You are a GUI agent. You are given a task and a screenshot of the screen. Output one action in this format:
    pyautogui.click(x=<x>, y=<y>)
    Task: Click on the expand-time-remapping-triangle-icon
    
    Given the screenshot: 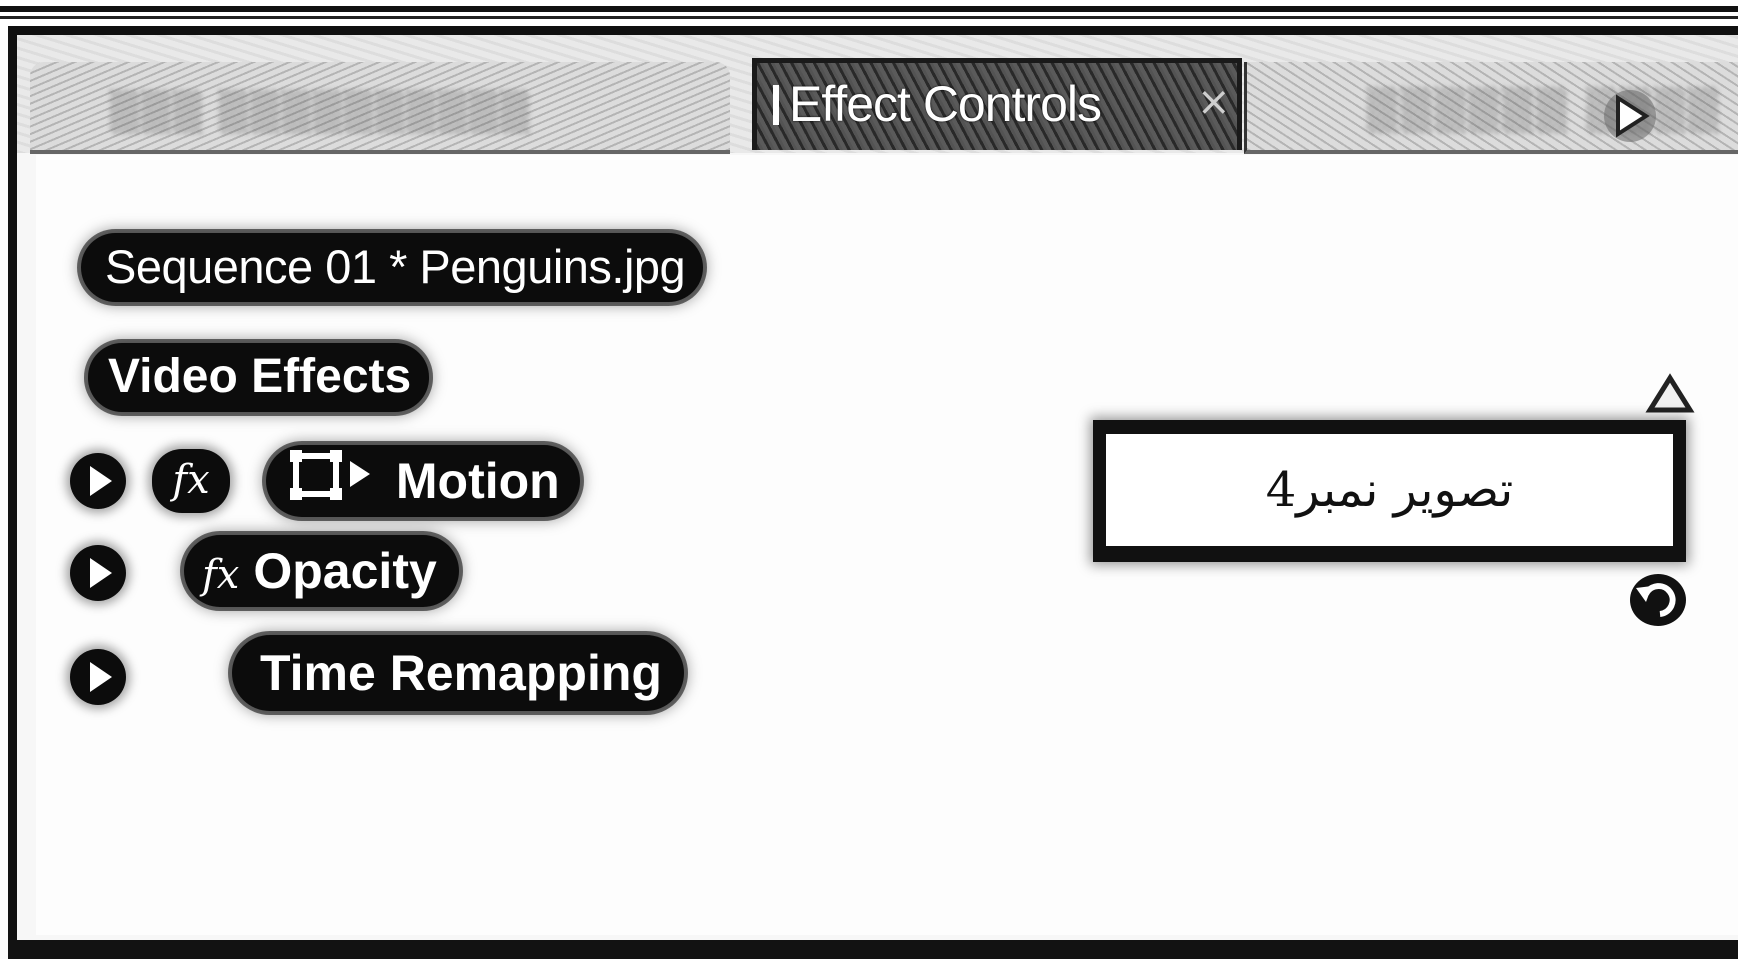 What is the action you would take?
    pyautogui.click(x=98, y=677)
    